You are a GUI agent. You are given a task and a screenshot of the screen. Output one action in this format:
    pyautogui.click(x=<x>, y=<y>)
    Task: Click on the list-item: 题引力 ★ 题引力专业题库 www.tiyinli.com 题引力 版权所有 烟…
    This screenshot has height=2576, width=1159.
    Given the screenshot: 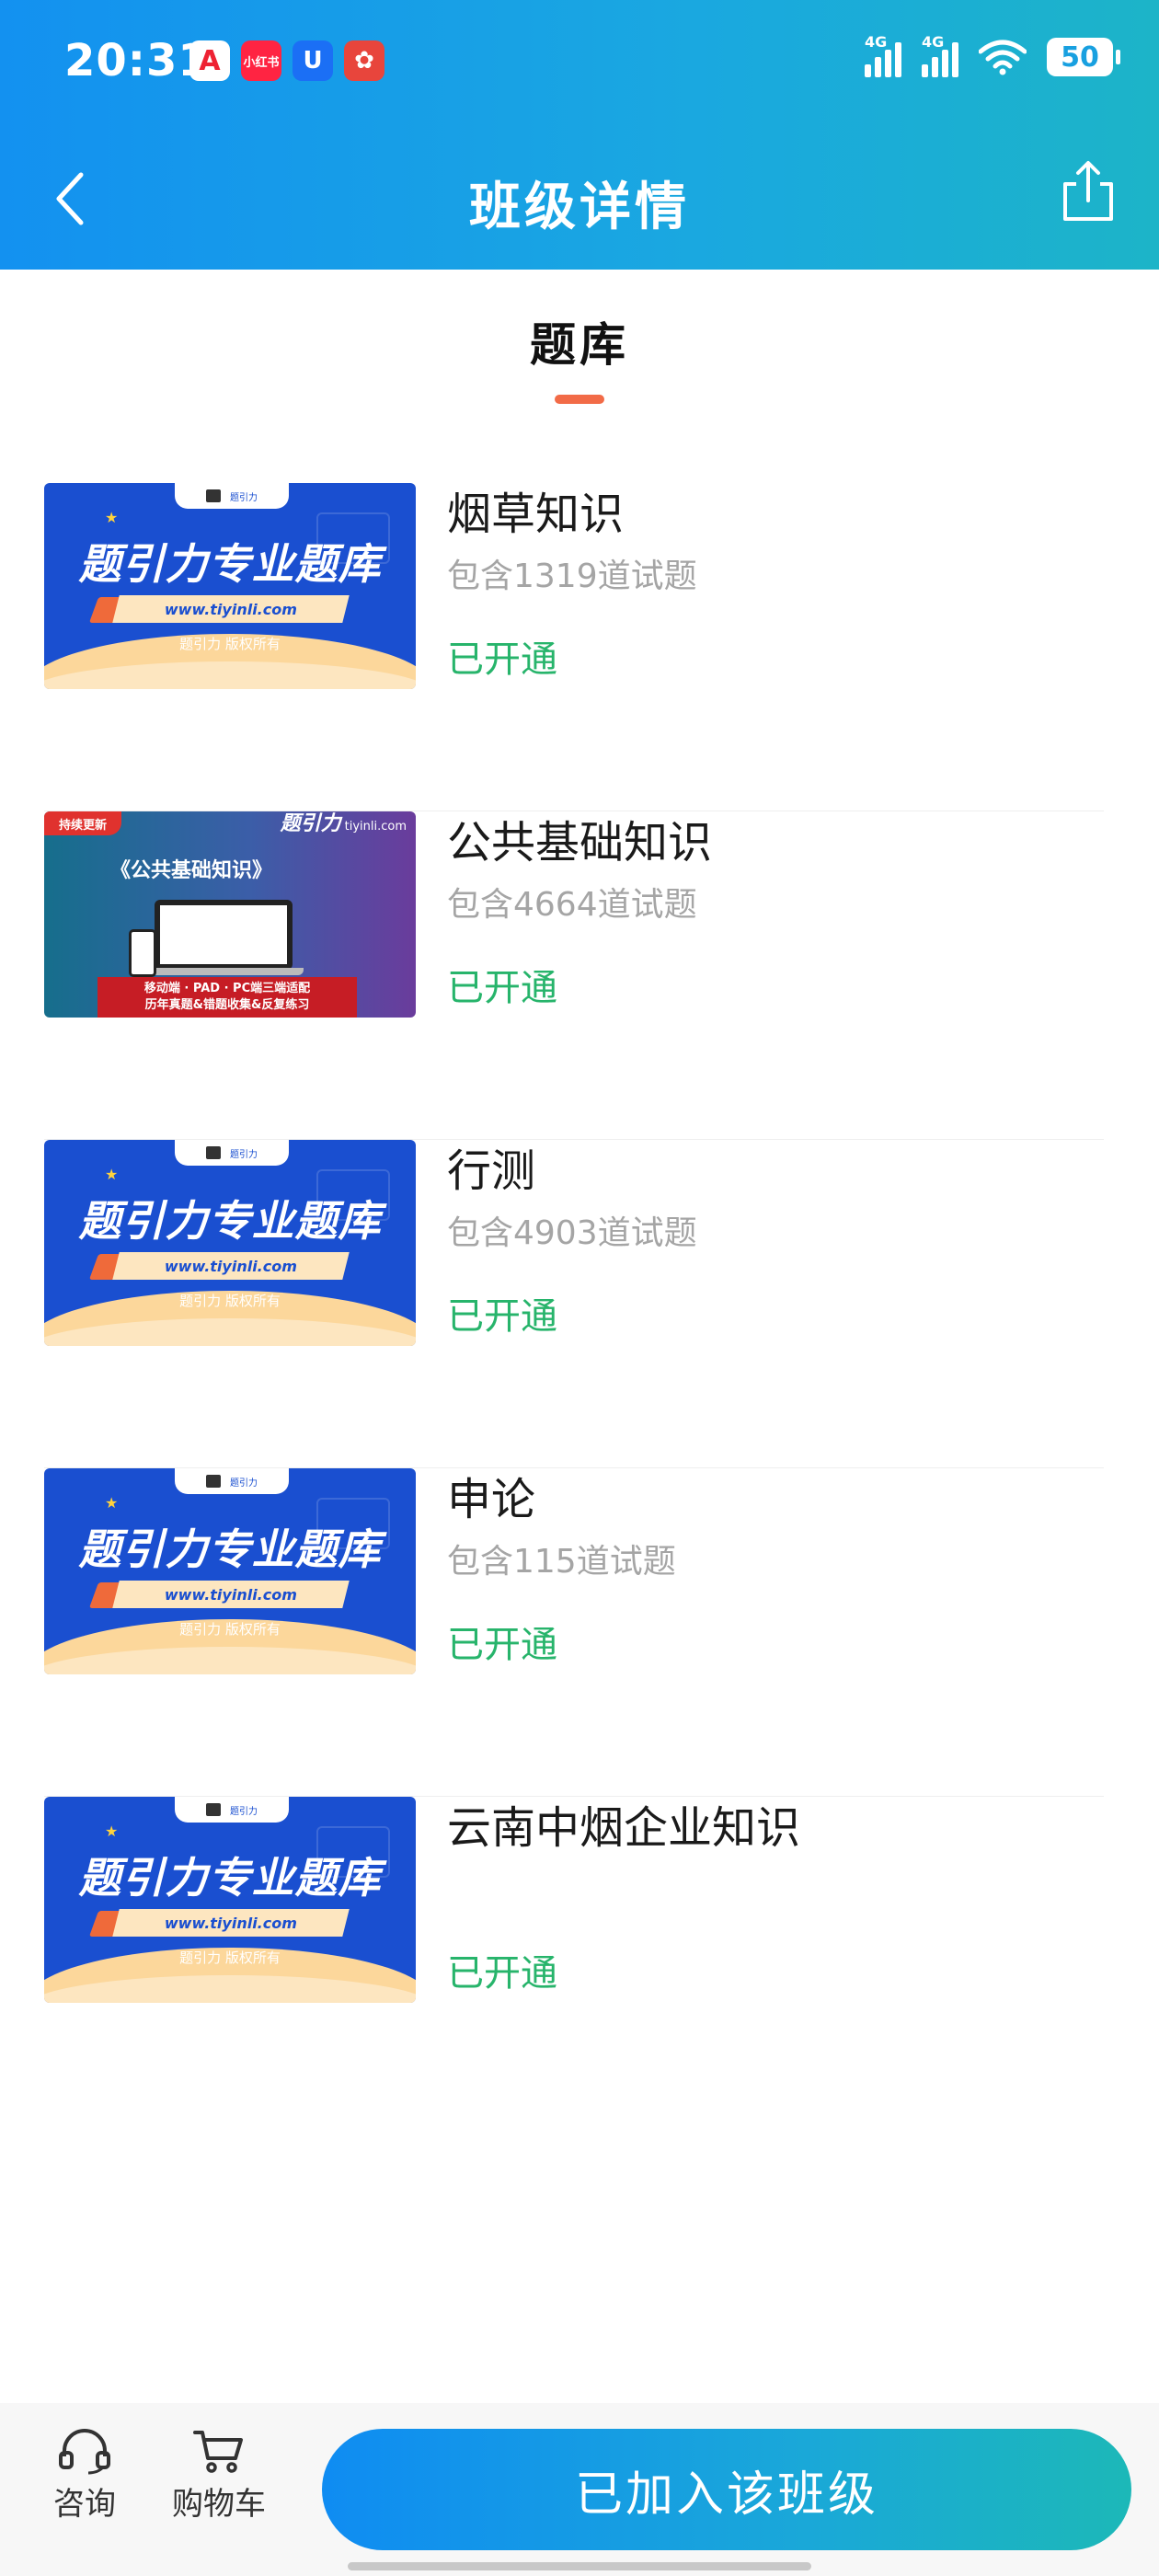 What is the action you would take?
    pyautogui.click(x=574, y=647)
    